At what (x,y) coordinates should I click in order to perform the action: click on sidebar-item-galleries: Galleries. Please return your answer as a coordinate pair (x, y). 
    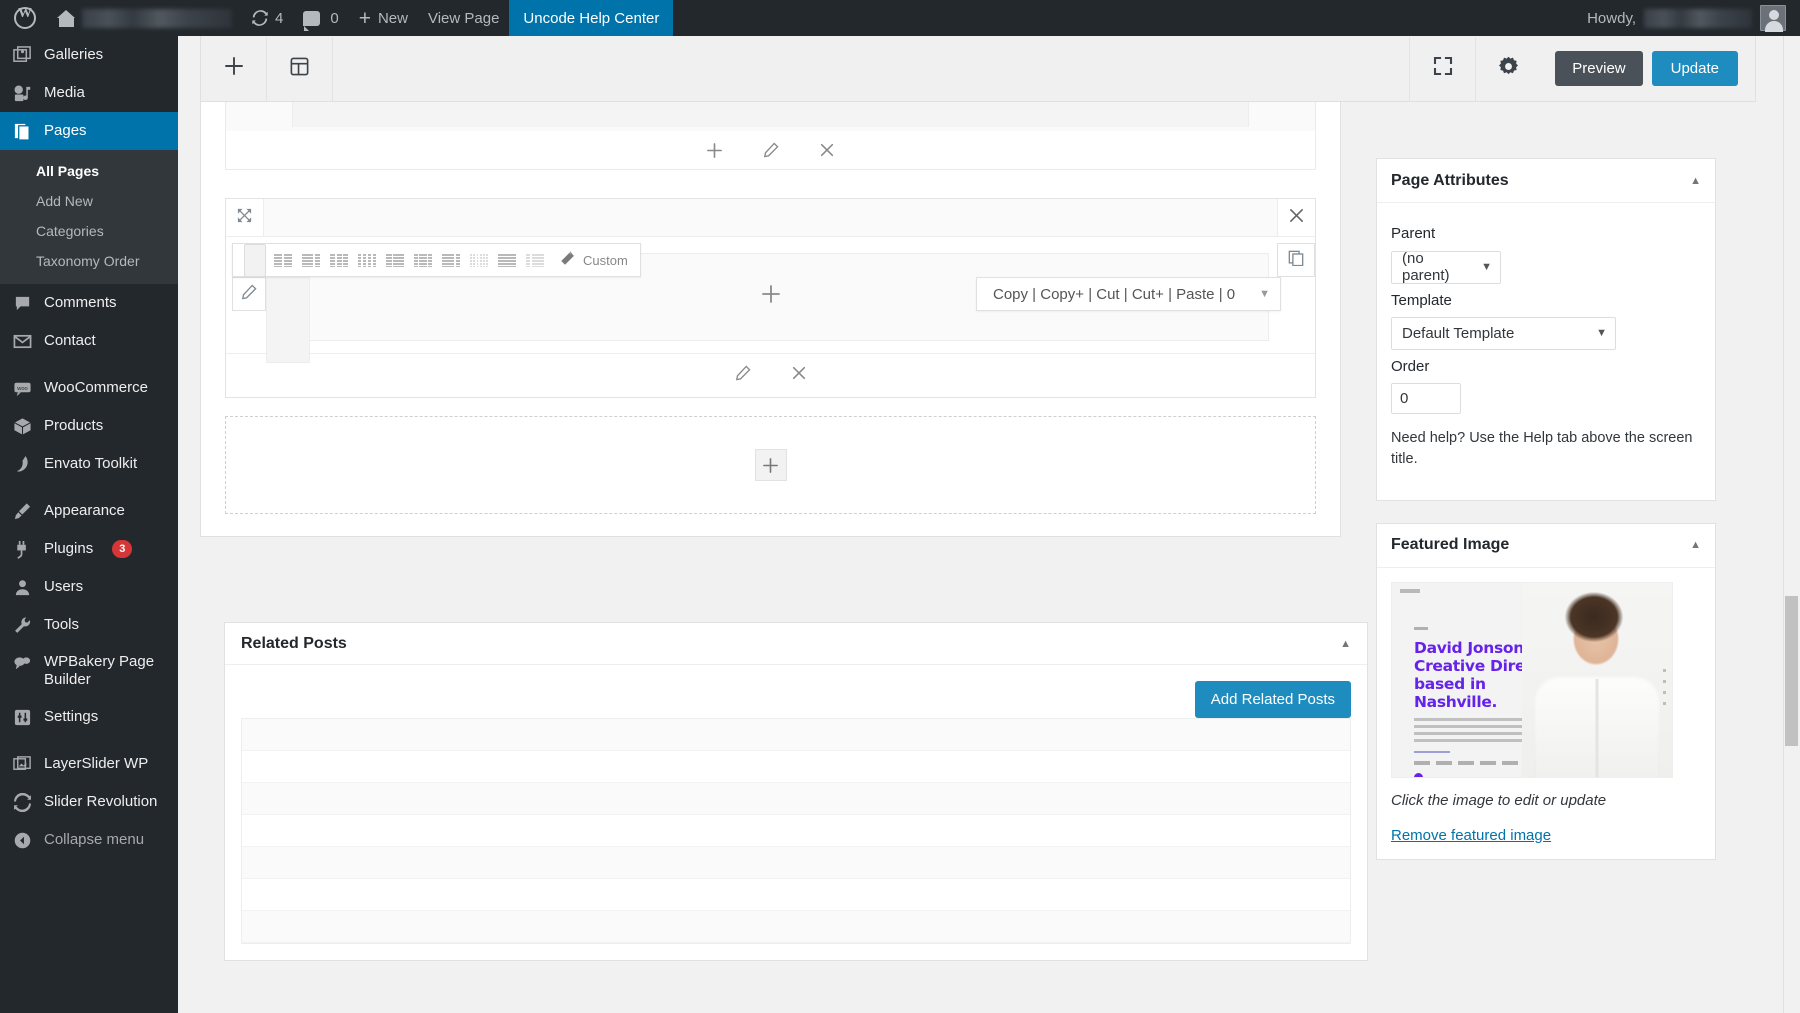
    Looking at the image, I should click on (89, 55).